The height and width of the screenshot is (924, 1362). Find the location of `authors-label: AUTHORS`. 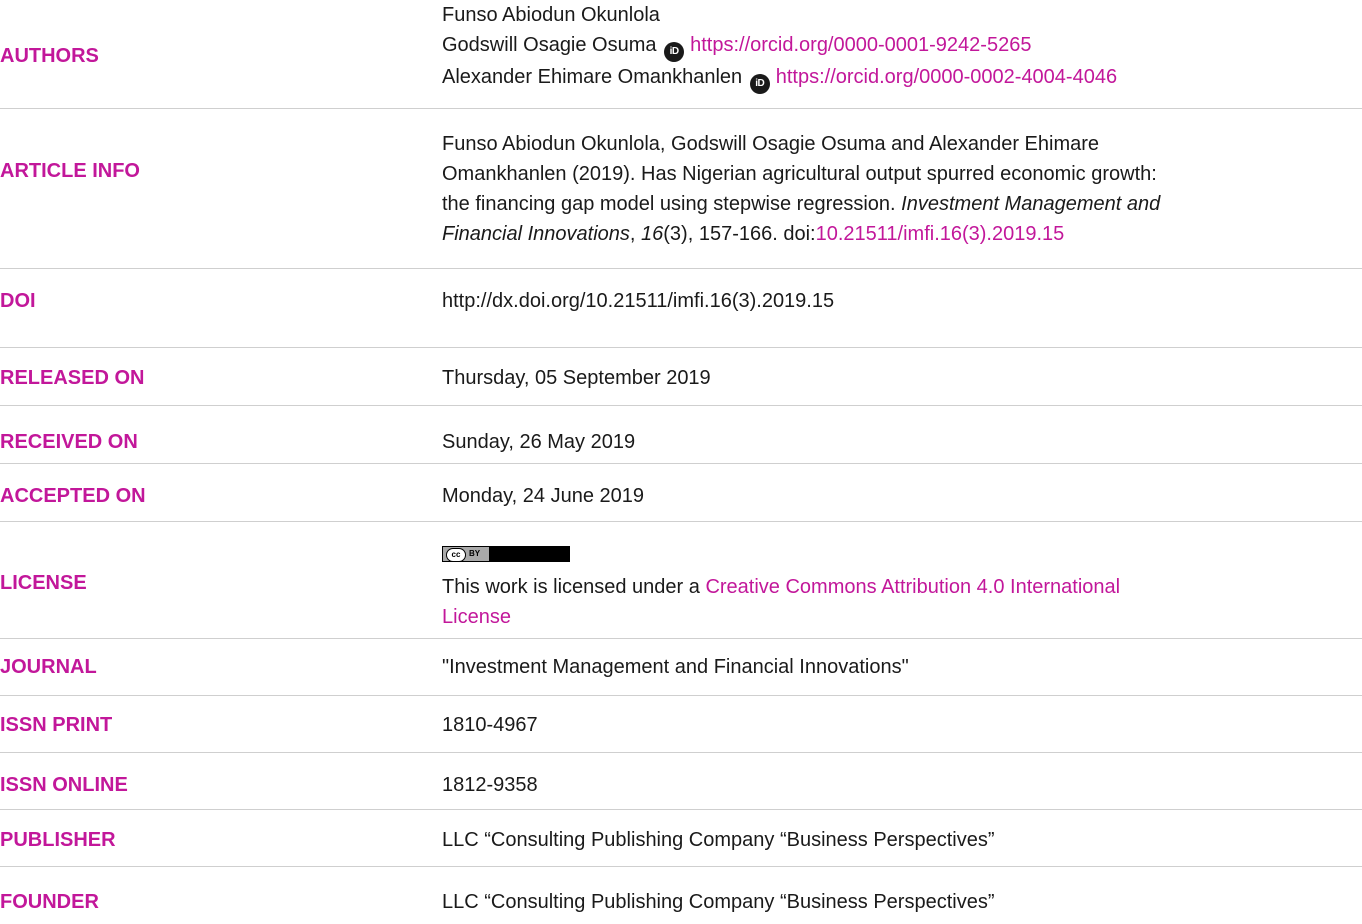

authors-label: AUTHORS is located at coordinates (49, 56).